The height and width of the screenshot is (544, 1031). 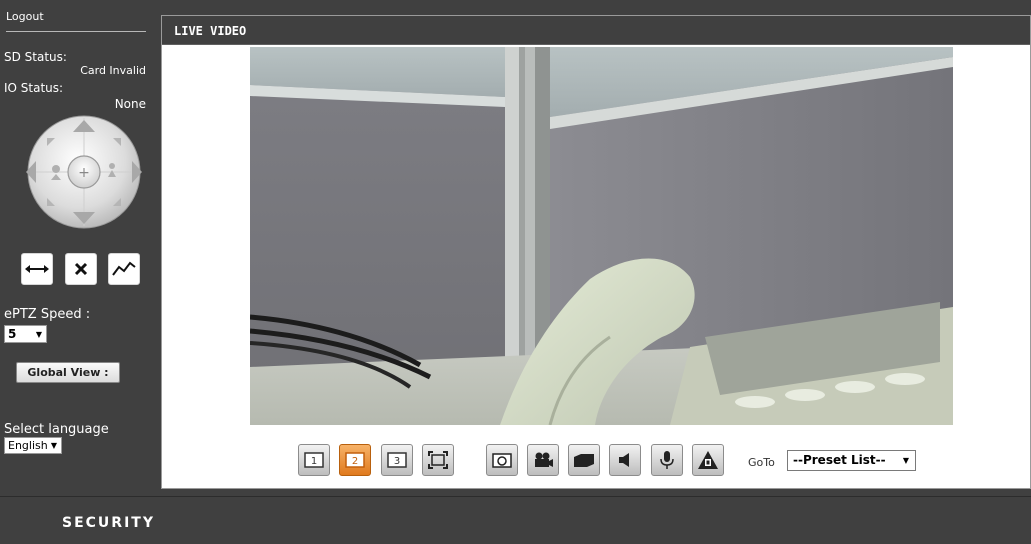 I want to click on monitor-icon: 3, so click(x=397, y=460).